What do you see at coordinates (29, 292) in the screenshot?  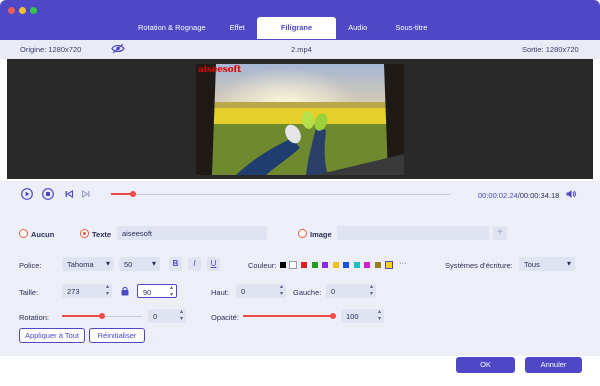 I see `size-label: Taille:` at bounding box center [29, 292].